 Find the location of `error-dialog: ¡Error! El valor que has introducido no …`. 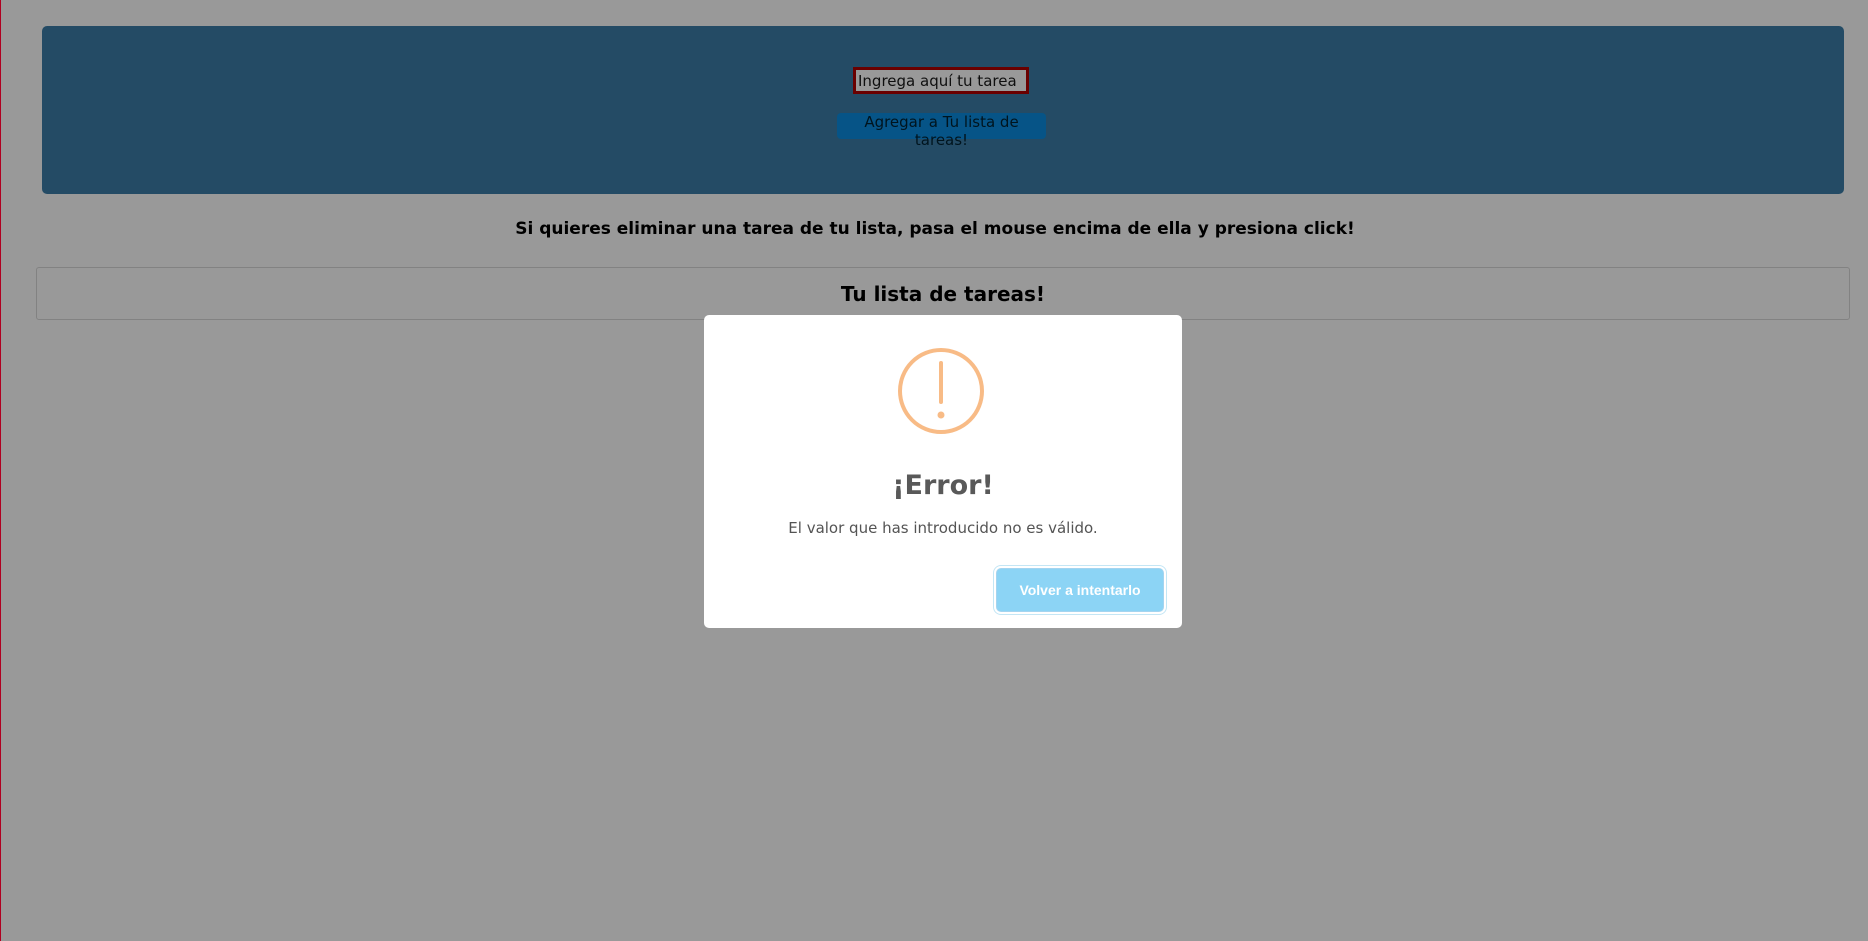

error-dialog: ¡Error! El valor que has introducido no … is located at coordinates (943, 471).